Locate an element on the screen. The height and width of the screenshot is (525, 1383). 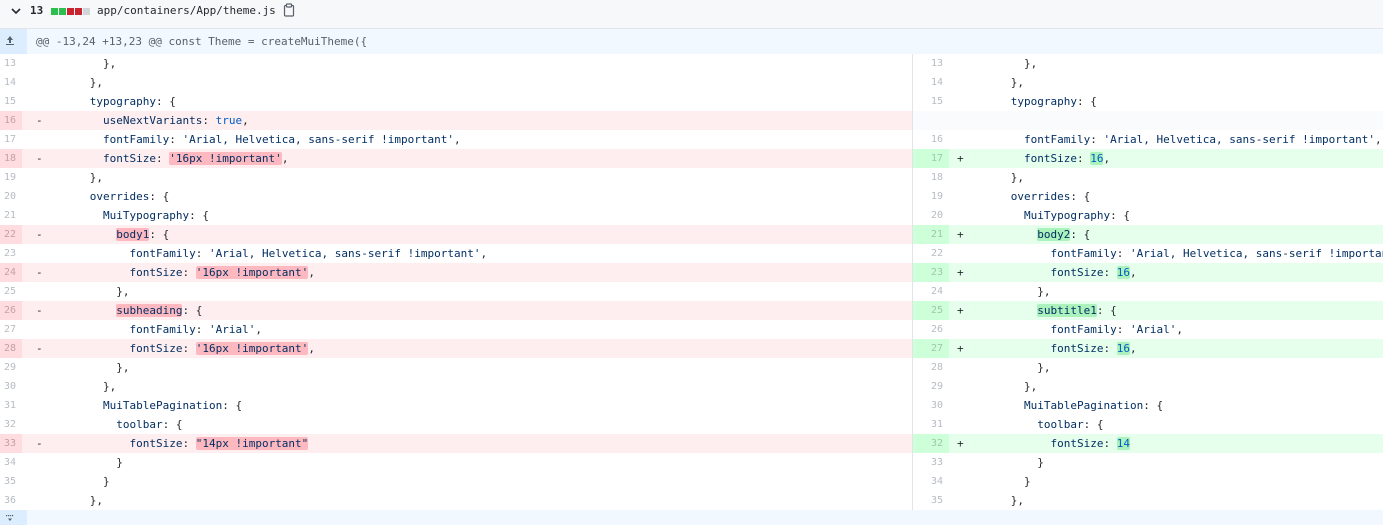
change-count: 13 is located at coordinates (37, 10).